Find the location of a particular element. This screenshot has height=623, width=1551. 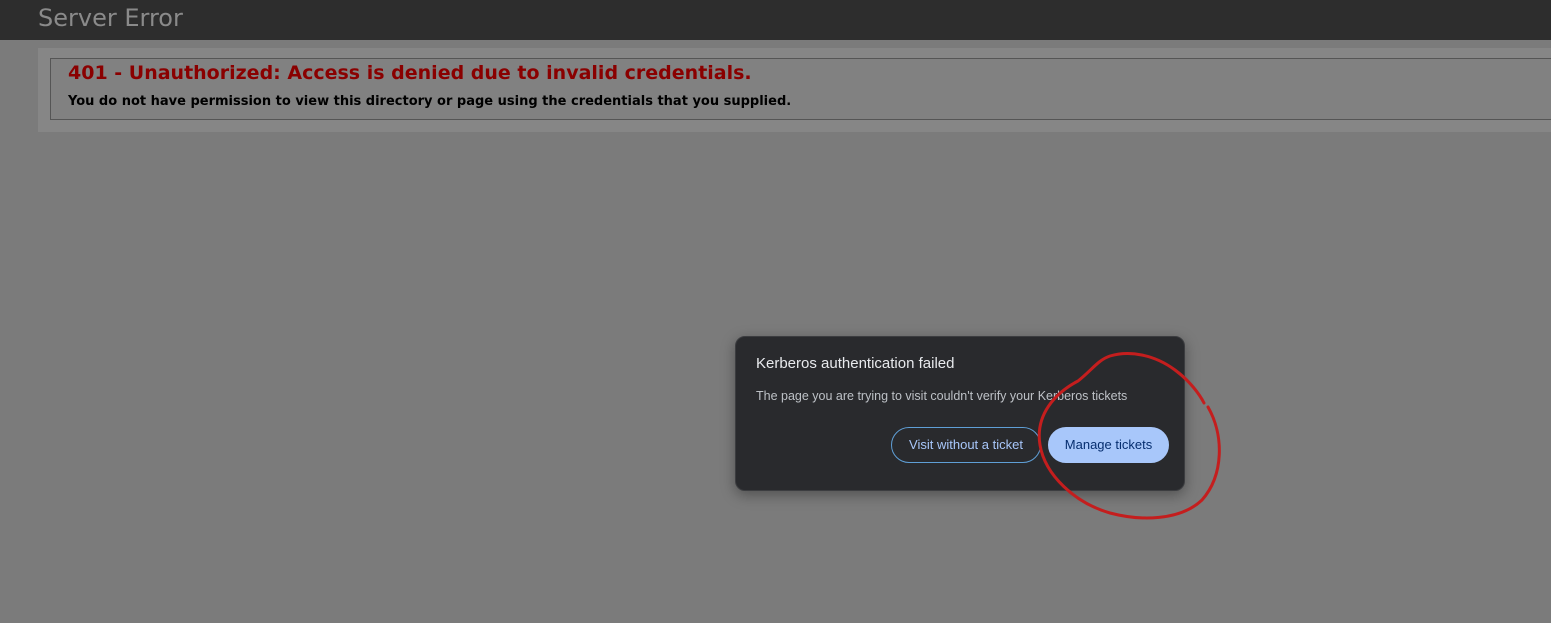

visit-without-ticket-button: Visit without a ticket is located at coordinates (966, 445).